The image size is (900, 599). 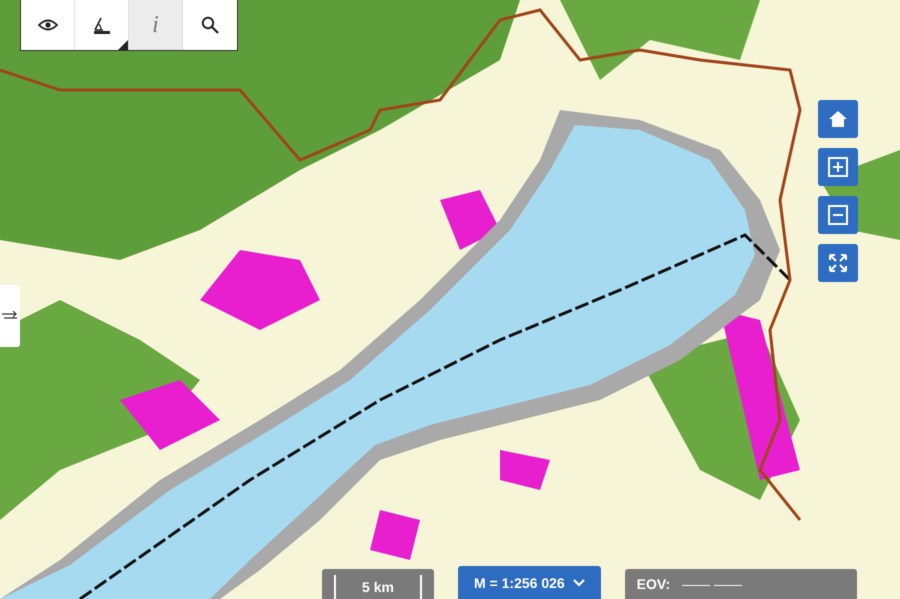 I want to click on side-panel-toggle, so click(x=10, y=316).